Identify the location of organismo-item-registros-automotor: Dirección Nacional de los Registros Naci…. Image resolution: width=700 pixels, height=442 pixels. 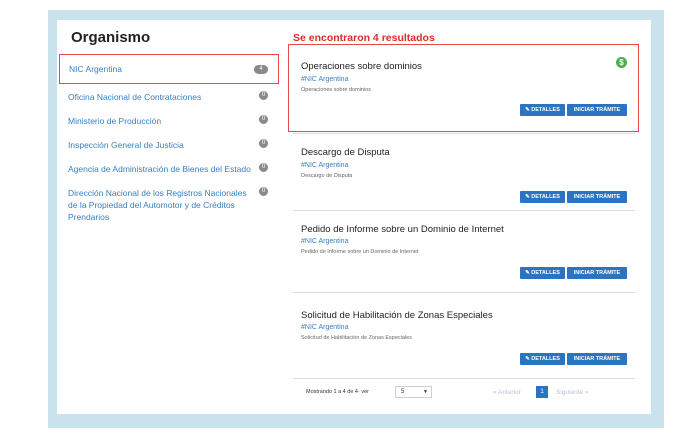
(169, 205).